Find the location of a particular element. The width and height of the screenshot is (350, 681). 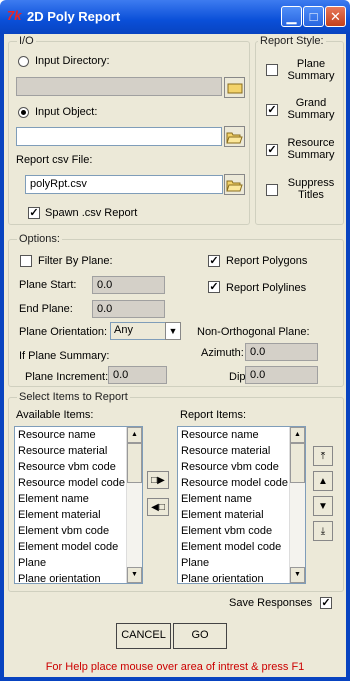

input-object-radio is located at coordinates (23, 112).